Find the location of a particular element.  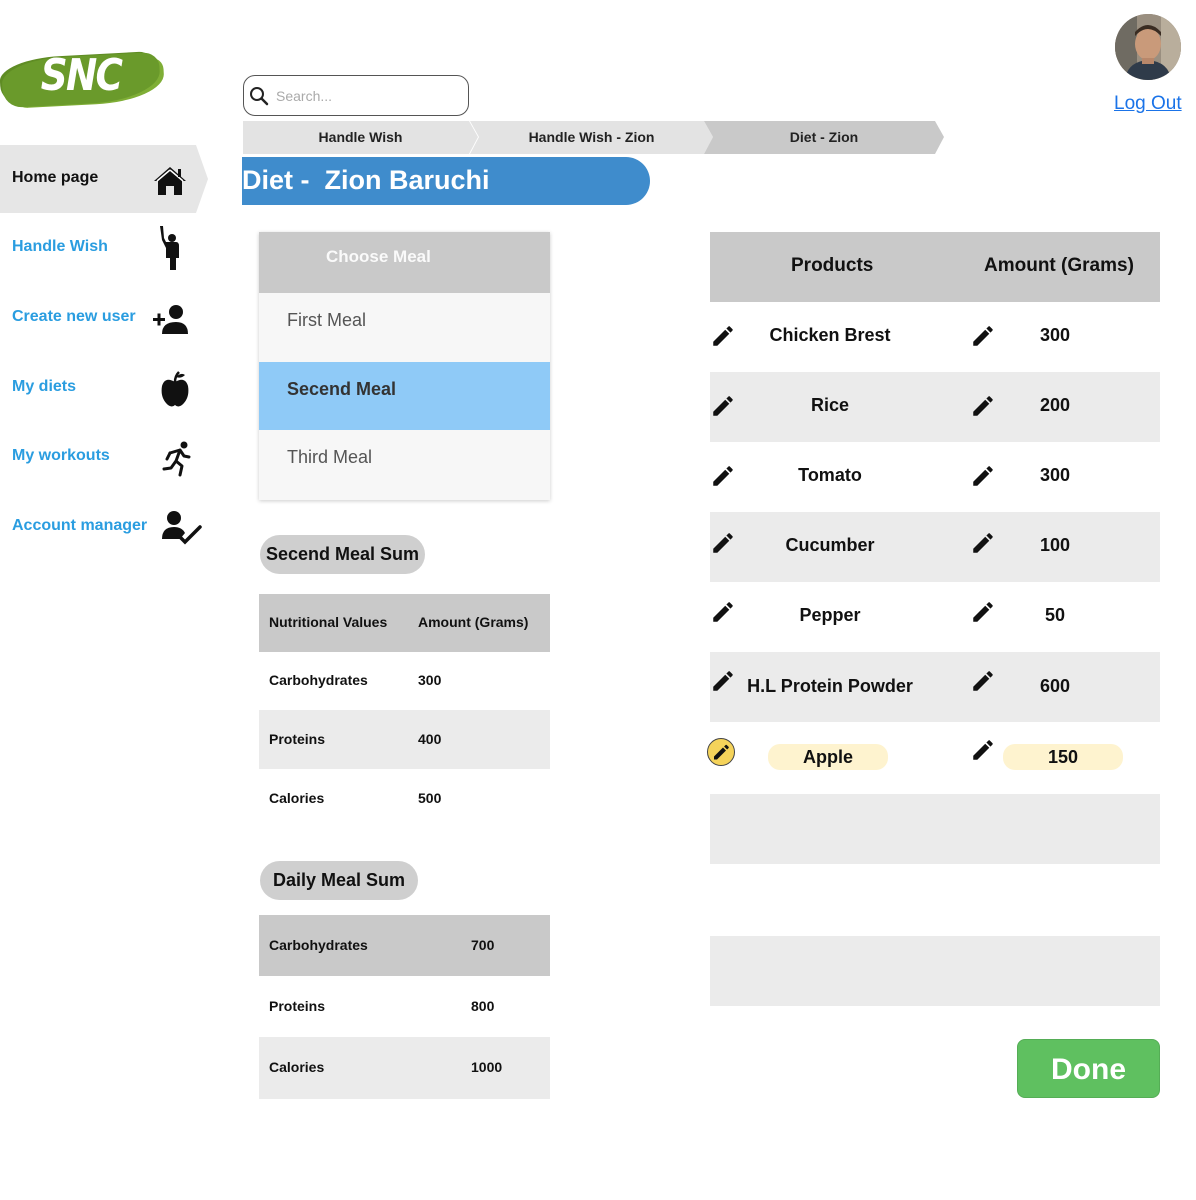

search-input is located at coordinates (366, 96).